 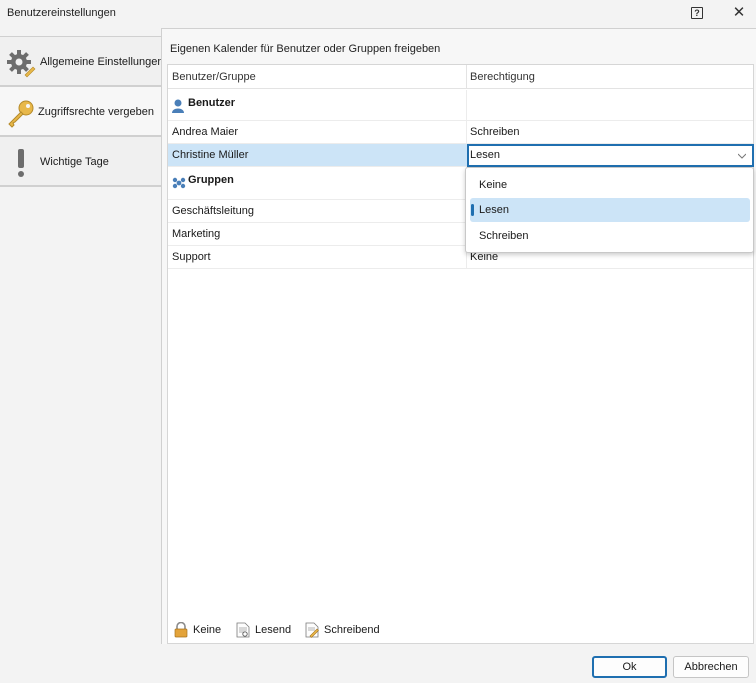 What do you see at coordinates (102, 62) in the screenshot?
I see `sidebar-item-label: Allgemeine Einstellungen` at bounding box center [102, 62].